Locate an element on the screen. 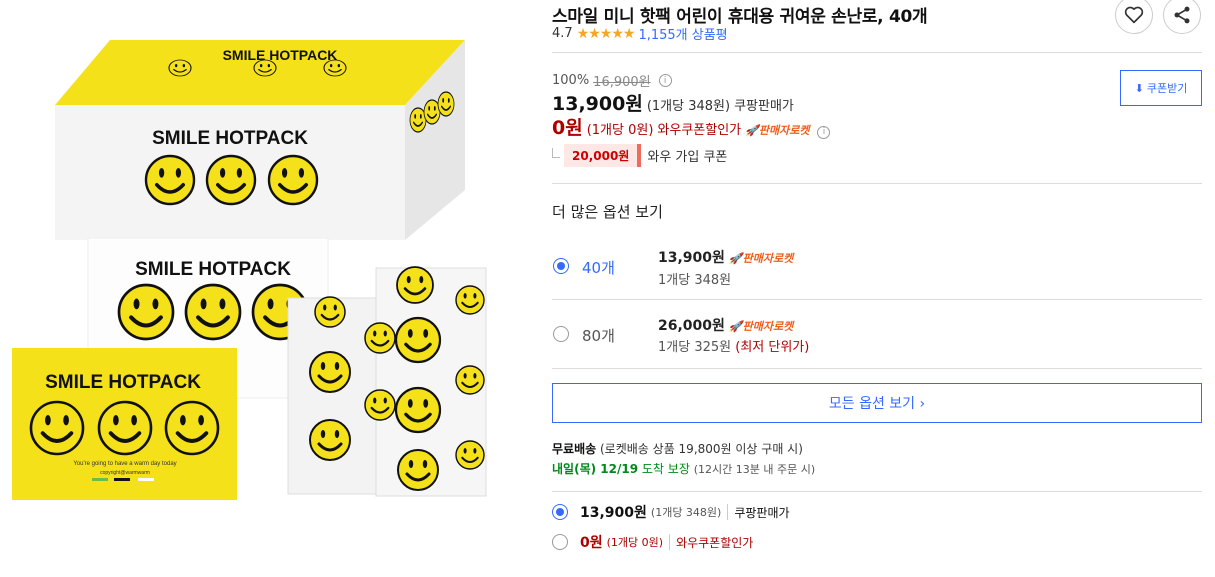 The image size is (1215, 577). pouch-copyright: copyright@warmwarm is located at coordinates (125, 473).